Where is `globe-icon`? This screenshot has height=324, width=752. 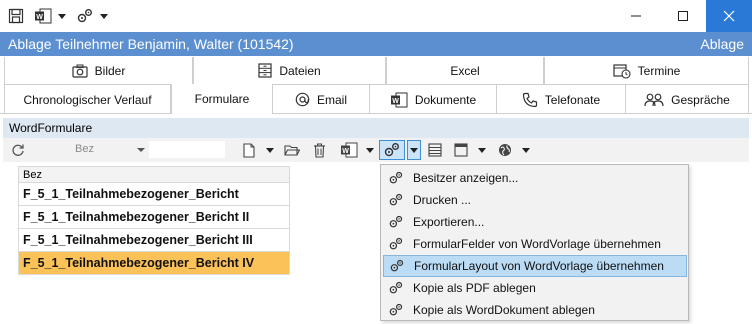
globe-icon is located at coordinates (505, 150).